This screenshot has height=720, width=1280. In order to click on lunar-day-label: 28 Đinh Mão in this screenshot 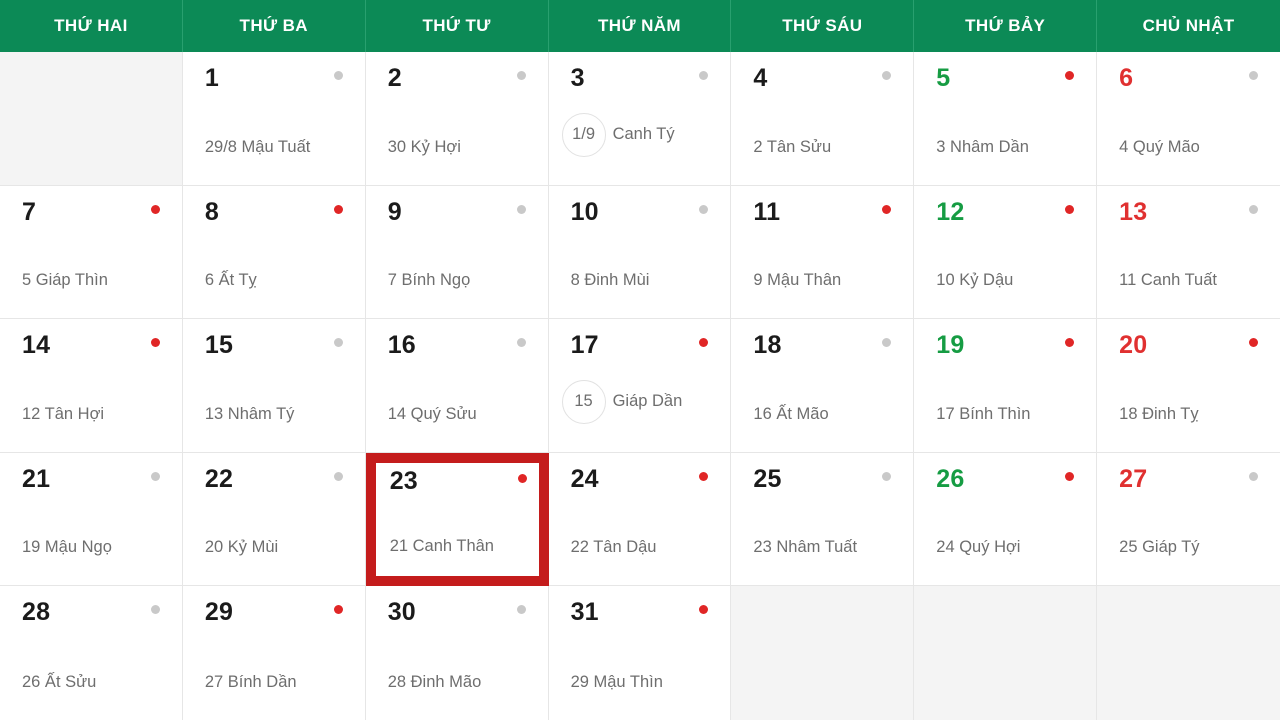, I will do `click(434, 681)`.